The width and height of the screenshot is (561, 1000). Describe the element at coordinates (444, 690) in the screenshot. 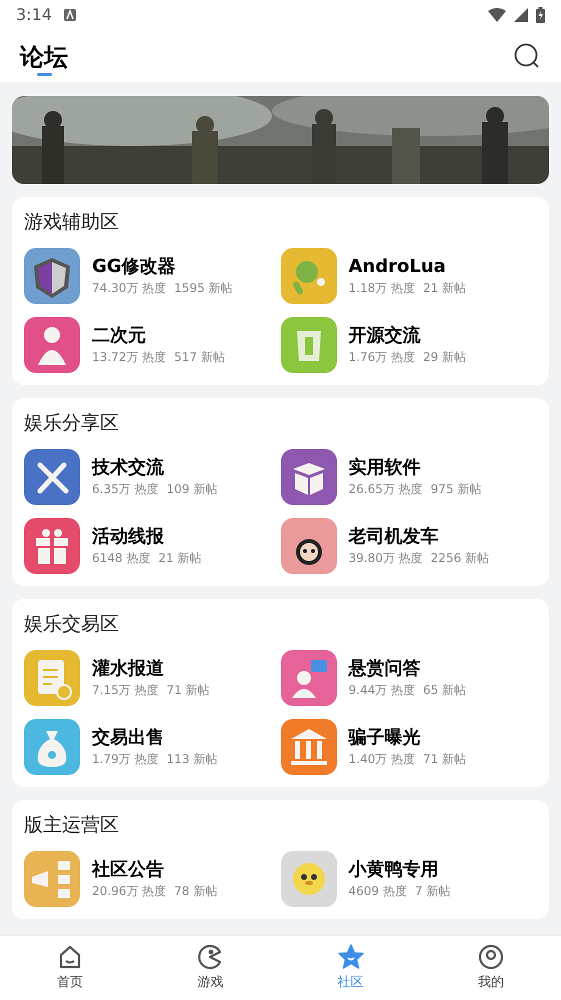

I see `post-count: 65 新帖` at that location.